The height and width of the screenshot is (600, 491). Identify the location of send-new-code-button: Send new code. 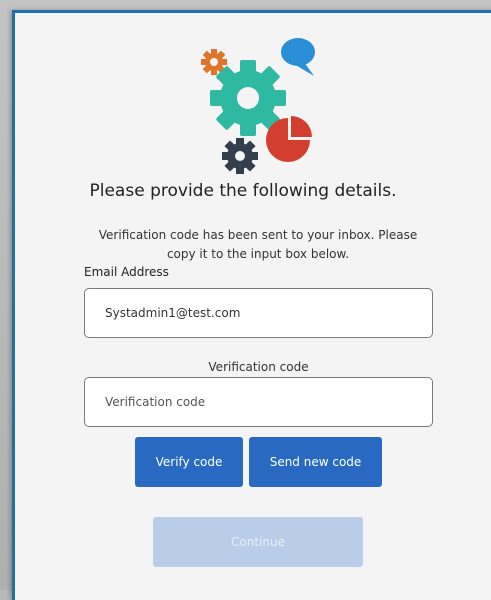
(315, 462).